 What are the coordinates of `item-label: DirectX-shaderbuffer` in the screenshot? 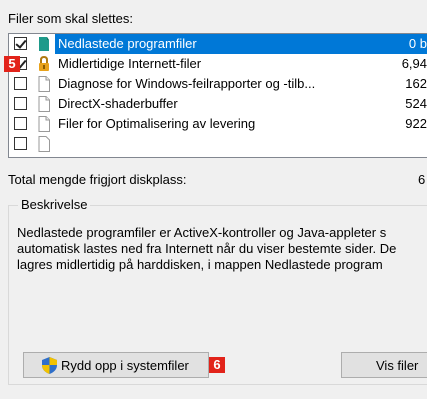 It's located at (118, 103).